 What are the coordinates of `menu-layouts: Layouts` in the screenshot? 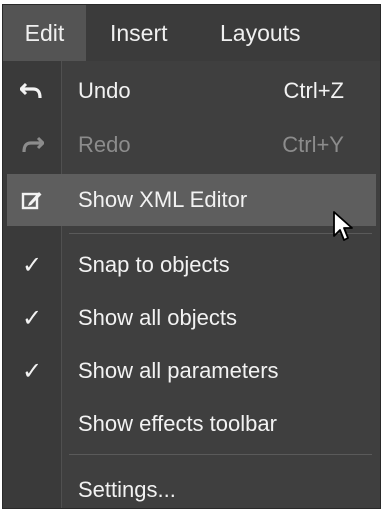 It's located at (260, 33).